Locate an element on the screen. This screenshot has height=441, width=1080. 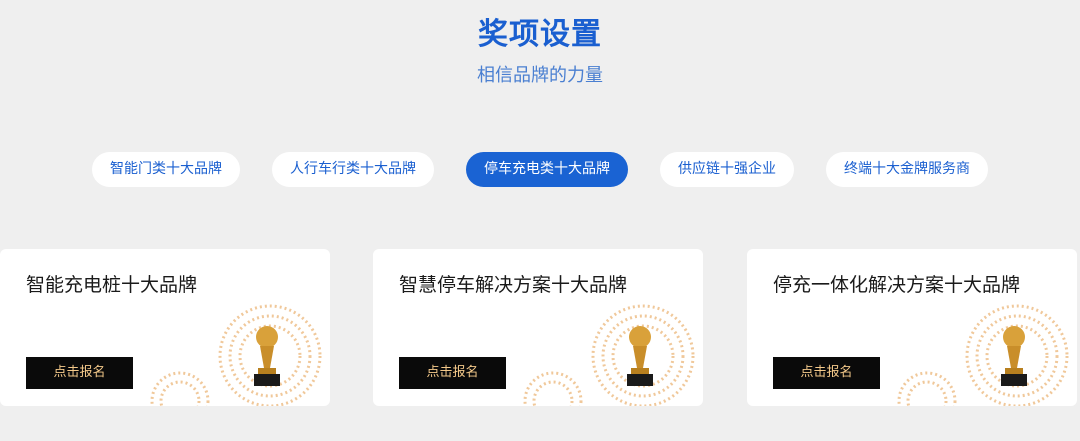
award-card-title: 停充一体化解决方案十大品牌 is located at coordinates (897, 285).